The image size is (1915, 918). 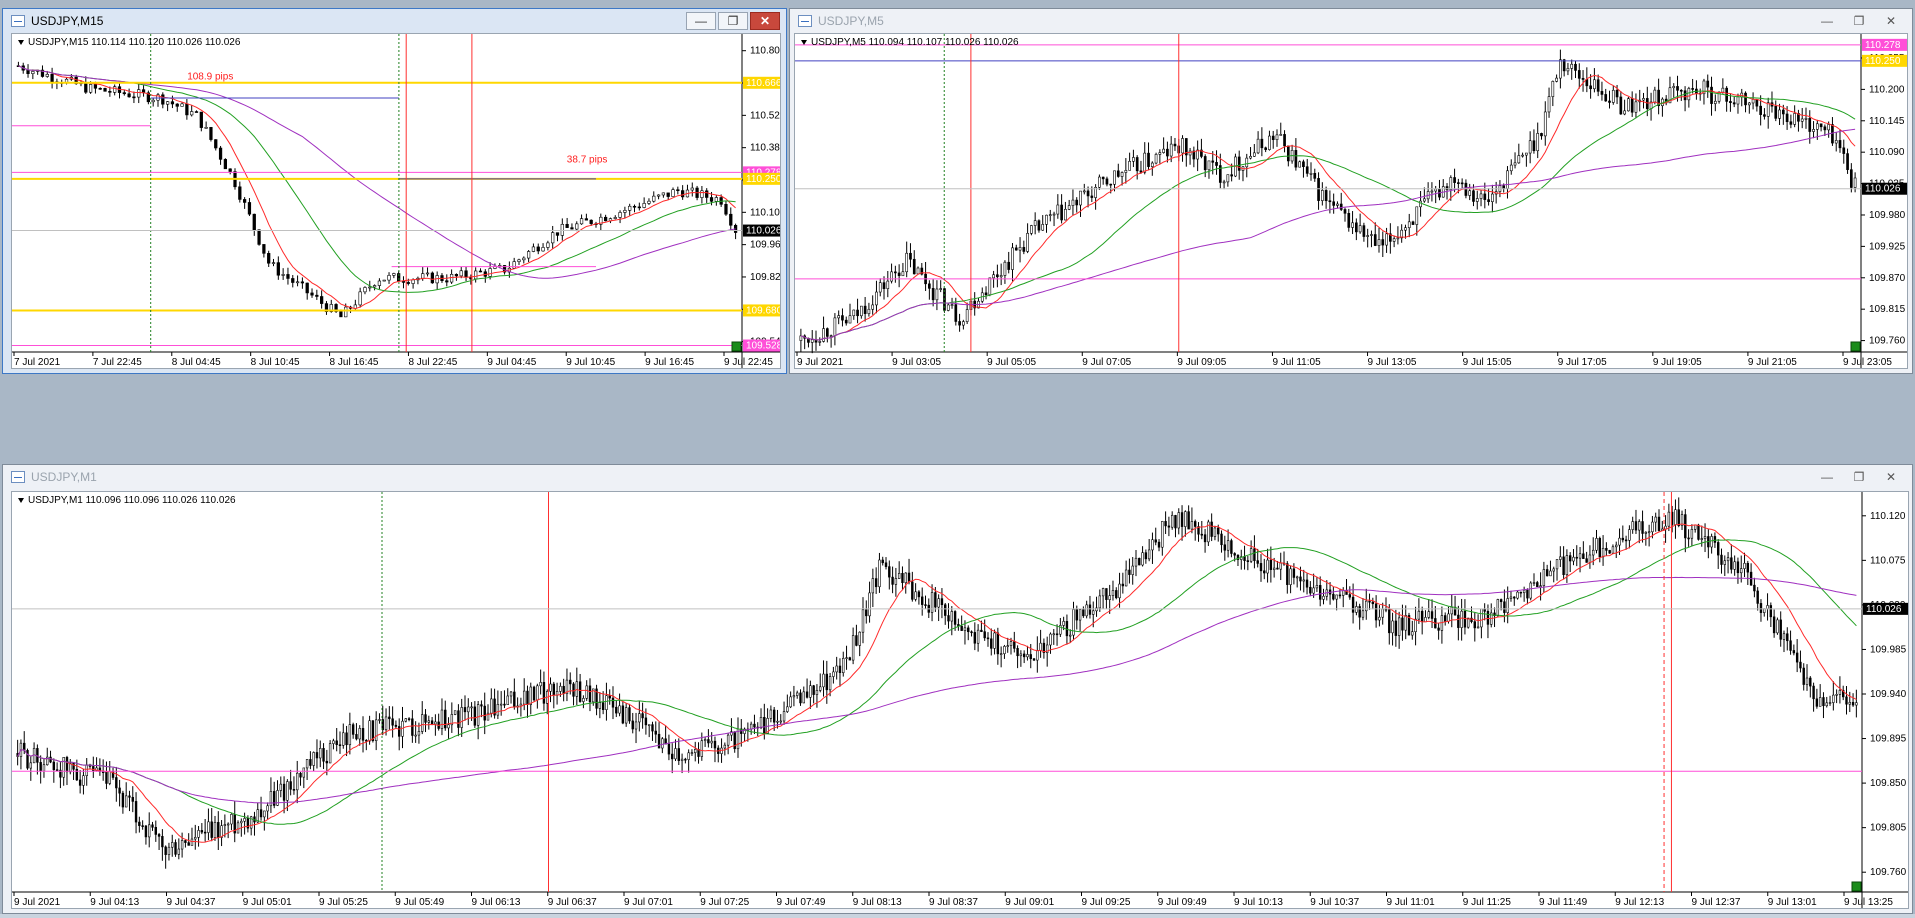 What do you see at coordinates (1887, 309) in the screenshot?
I see `price-label: 109.815` at bounding box center [1887, 309].